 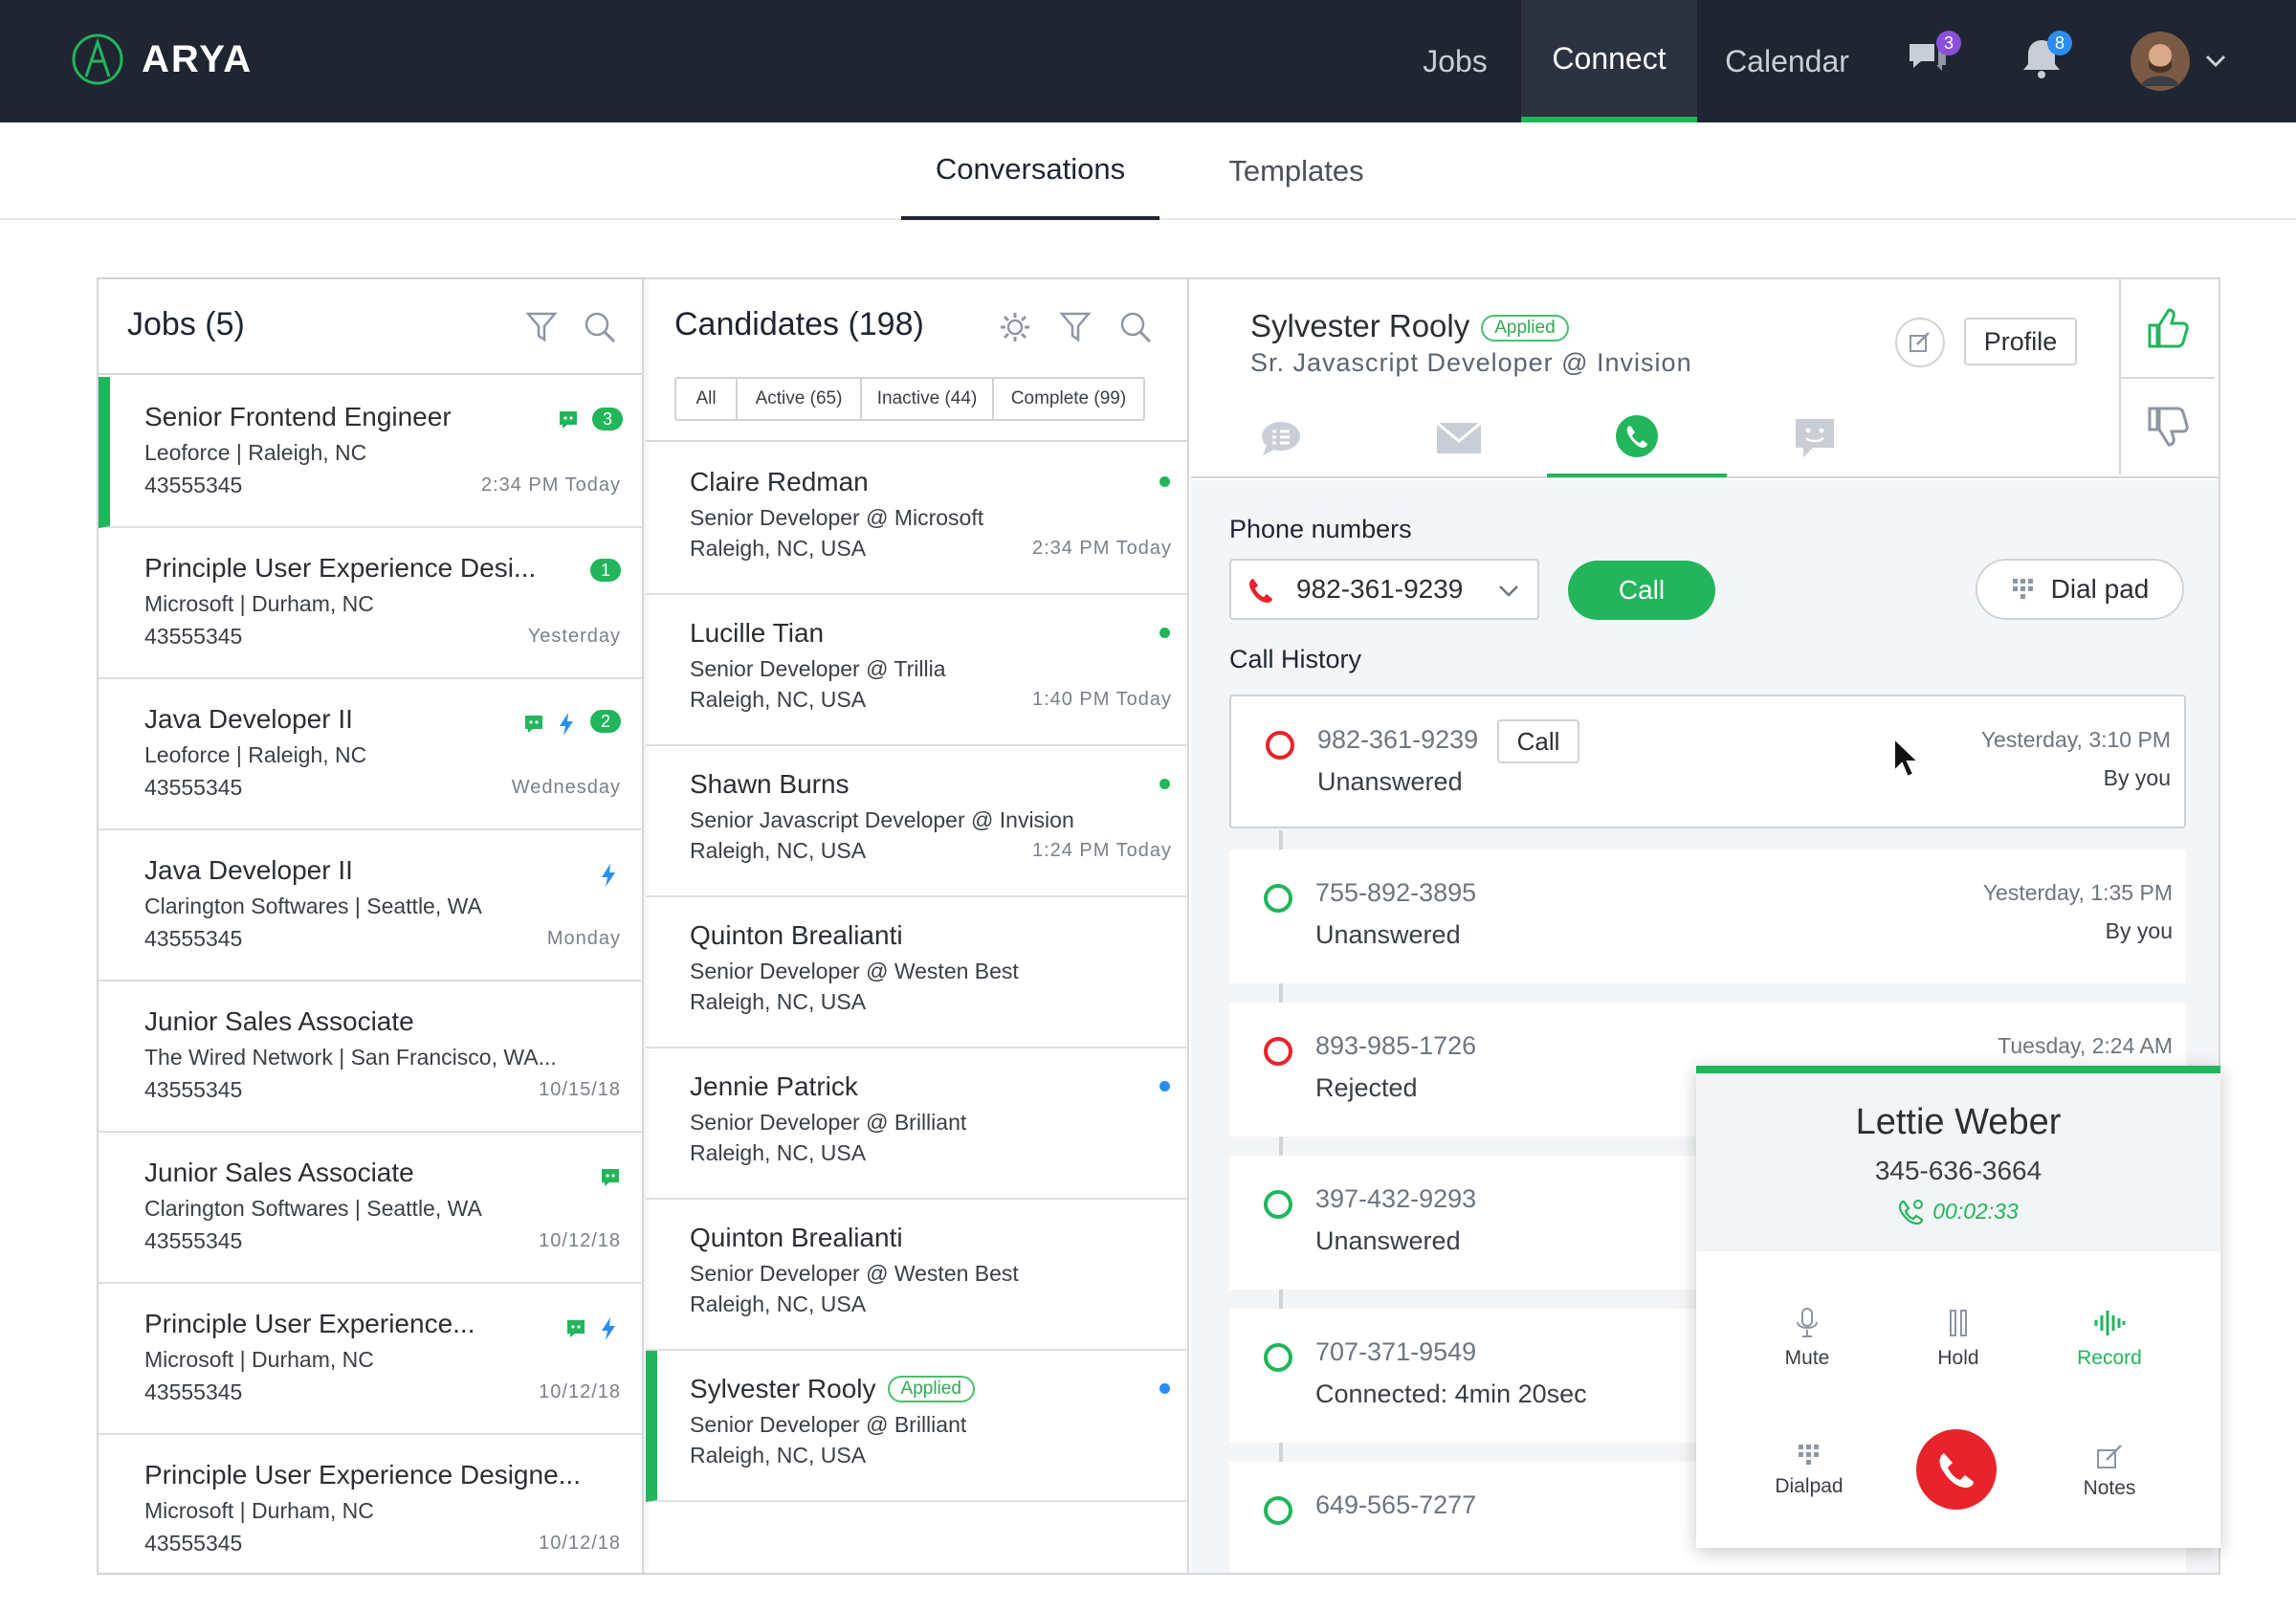 What do you see at coordinates (707, 399) in the screenshot?
I see `filter-all: All` at bounding box center [707, 399].